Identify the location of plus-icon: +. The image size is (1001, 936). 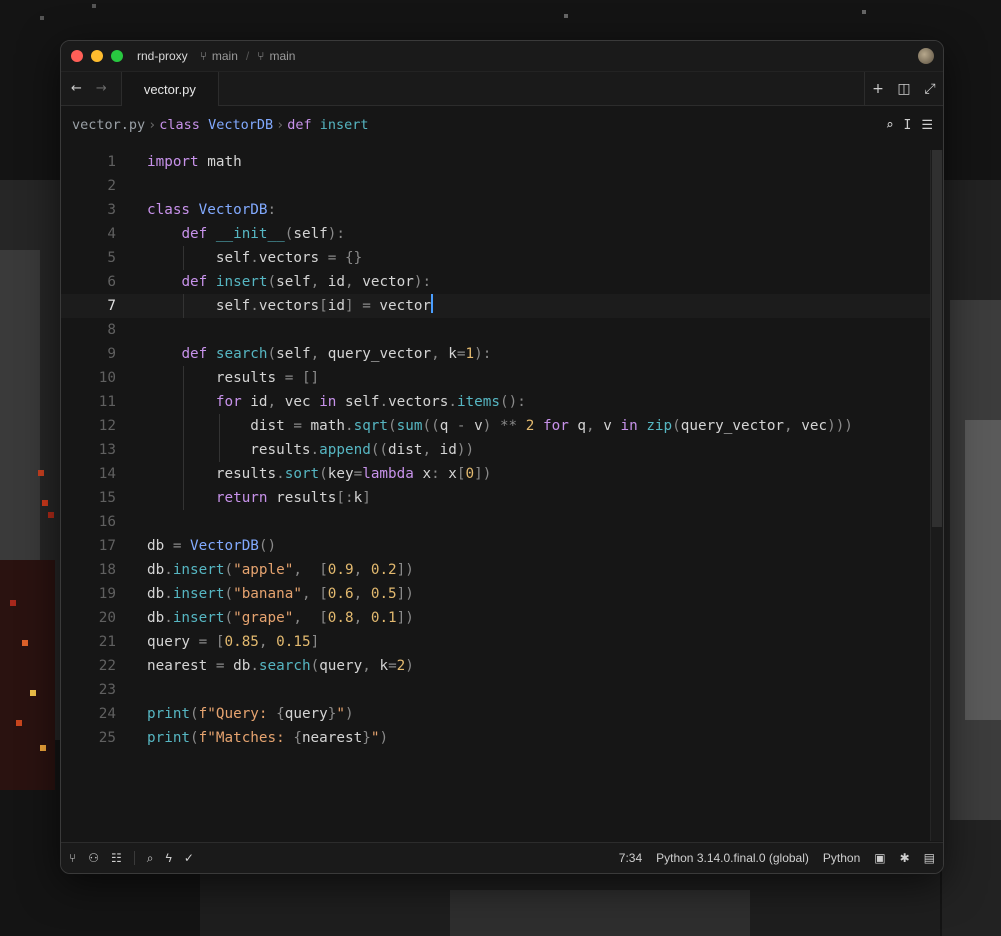
(878, 89).